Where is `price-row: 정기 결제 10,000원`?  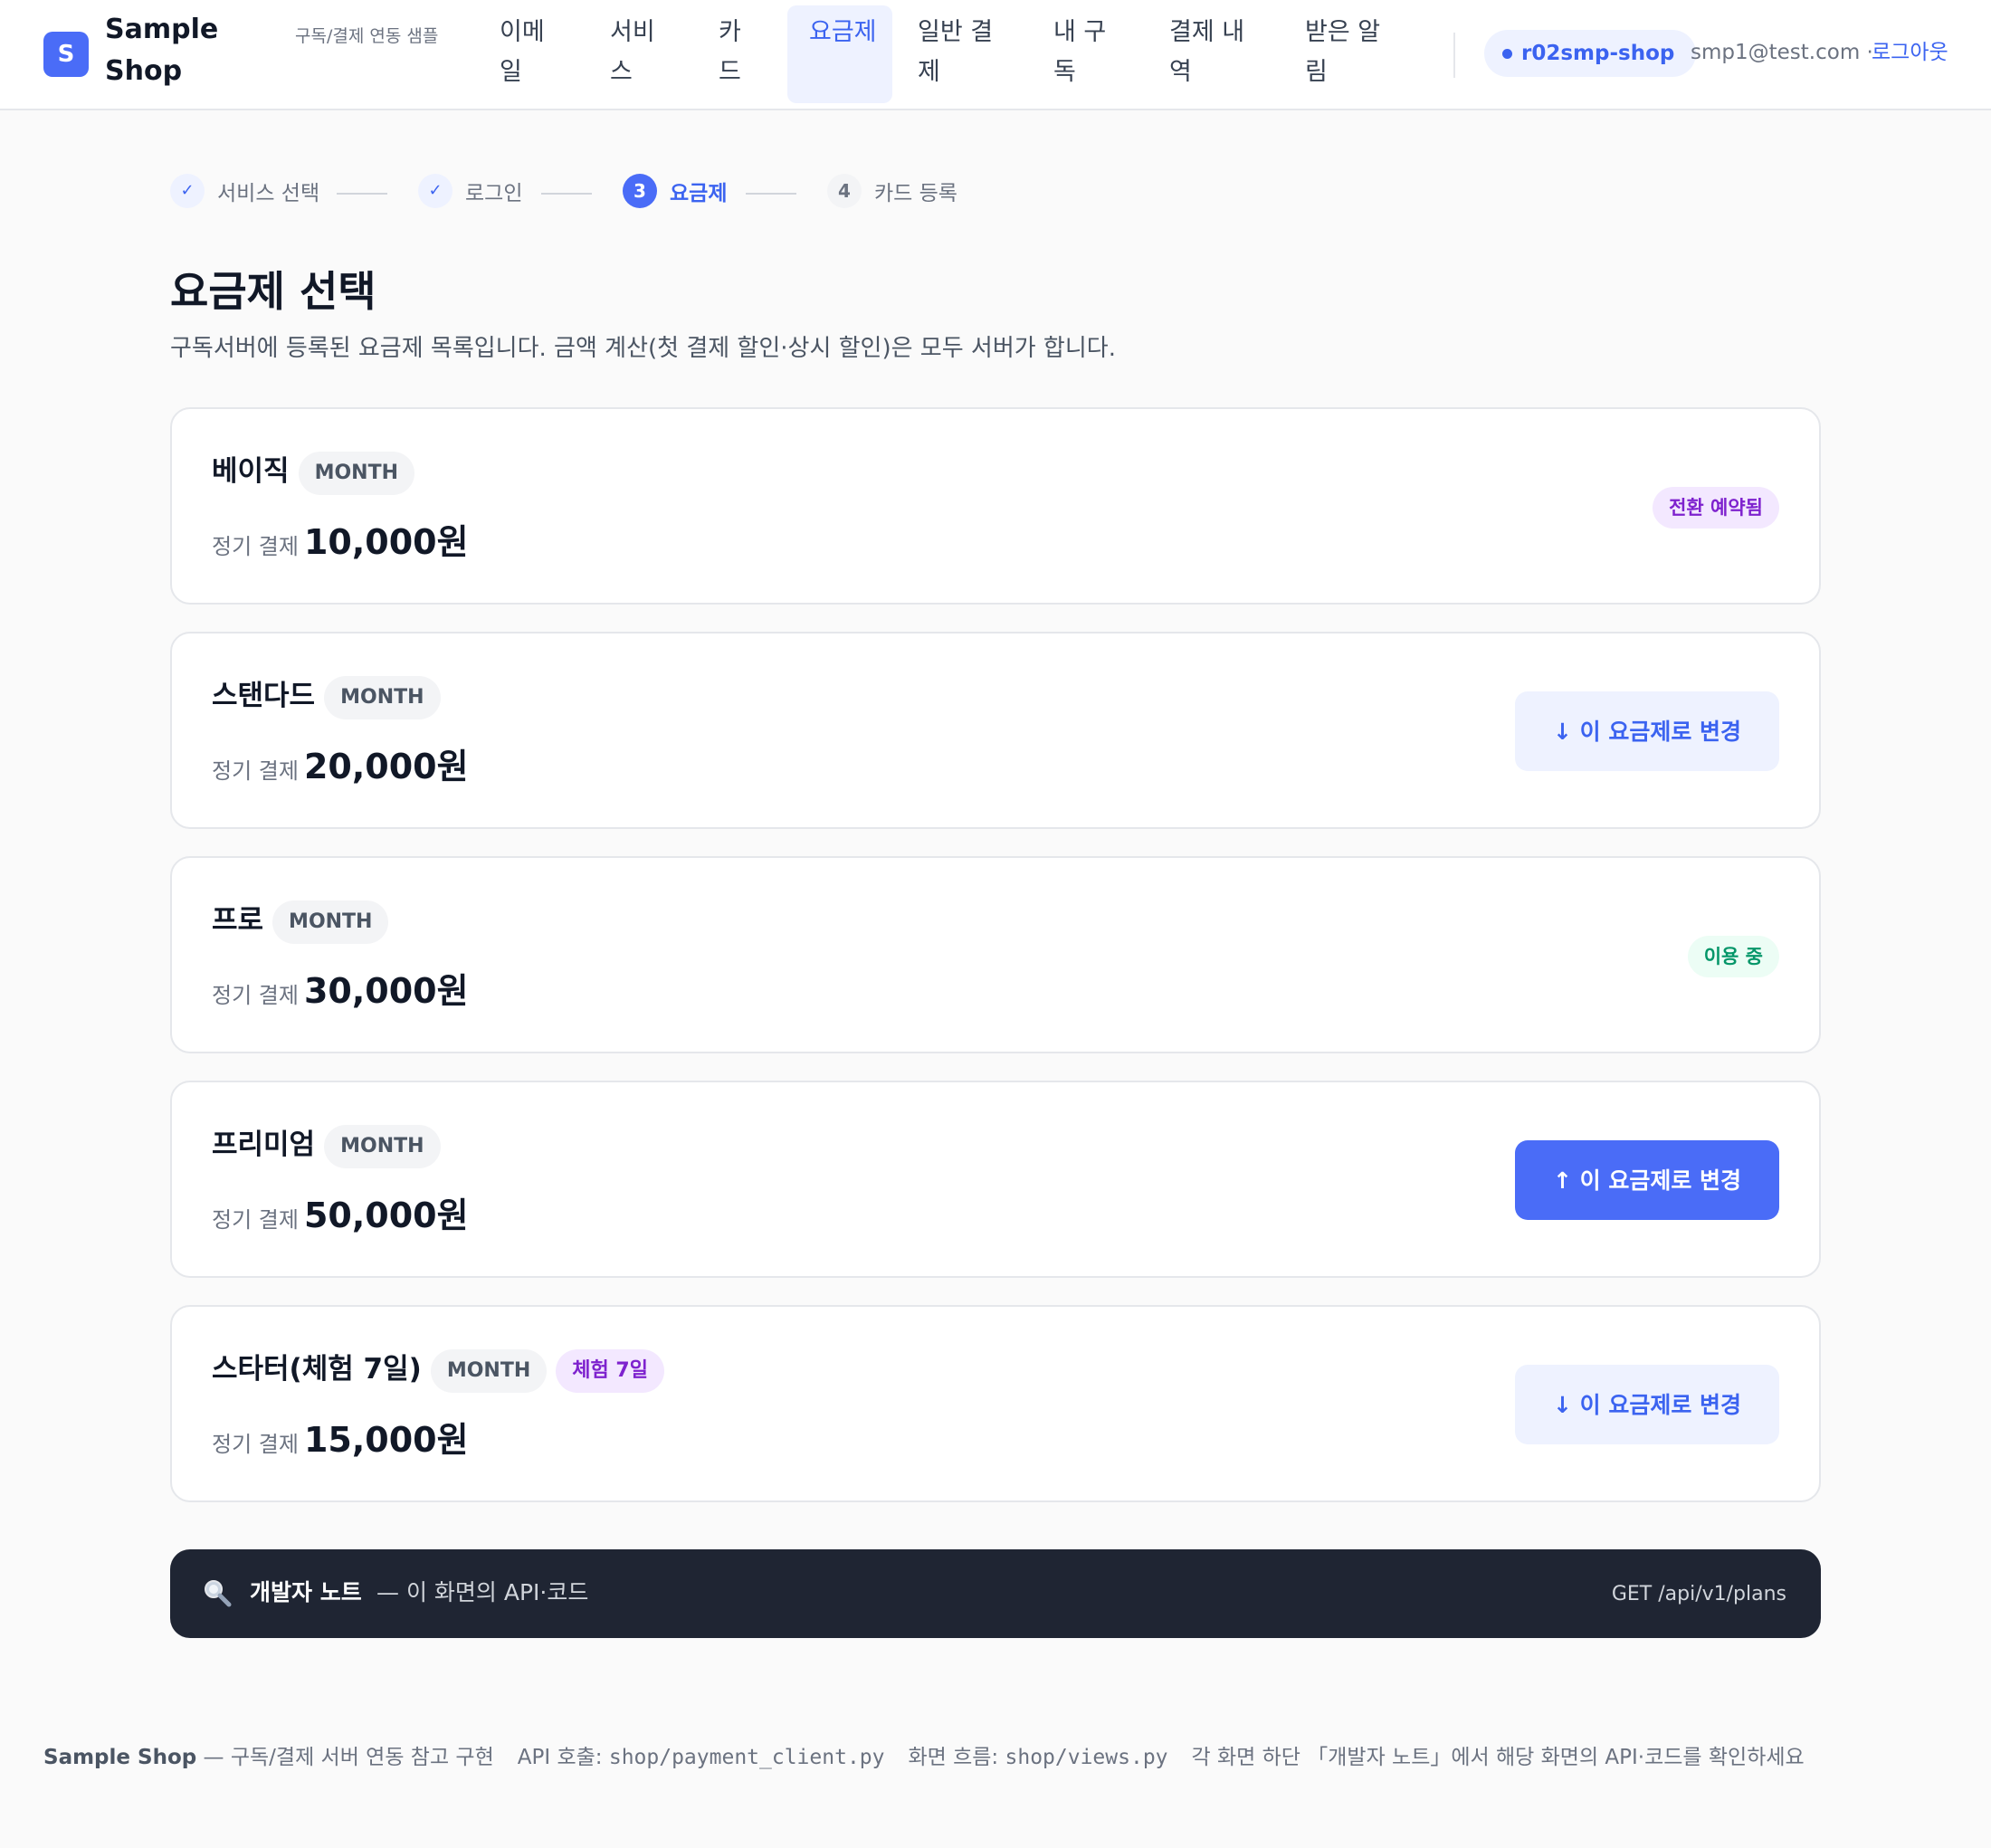
price-row: 정기 결제 10,000원 is located at coordinates (340, 539).